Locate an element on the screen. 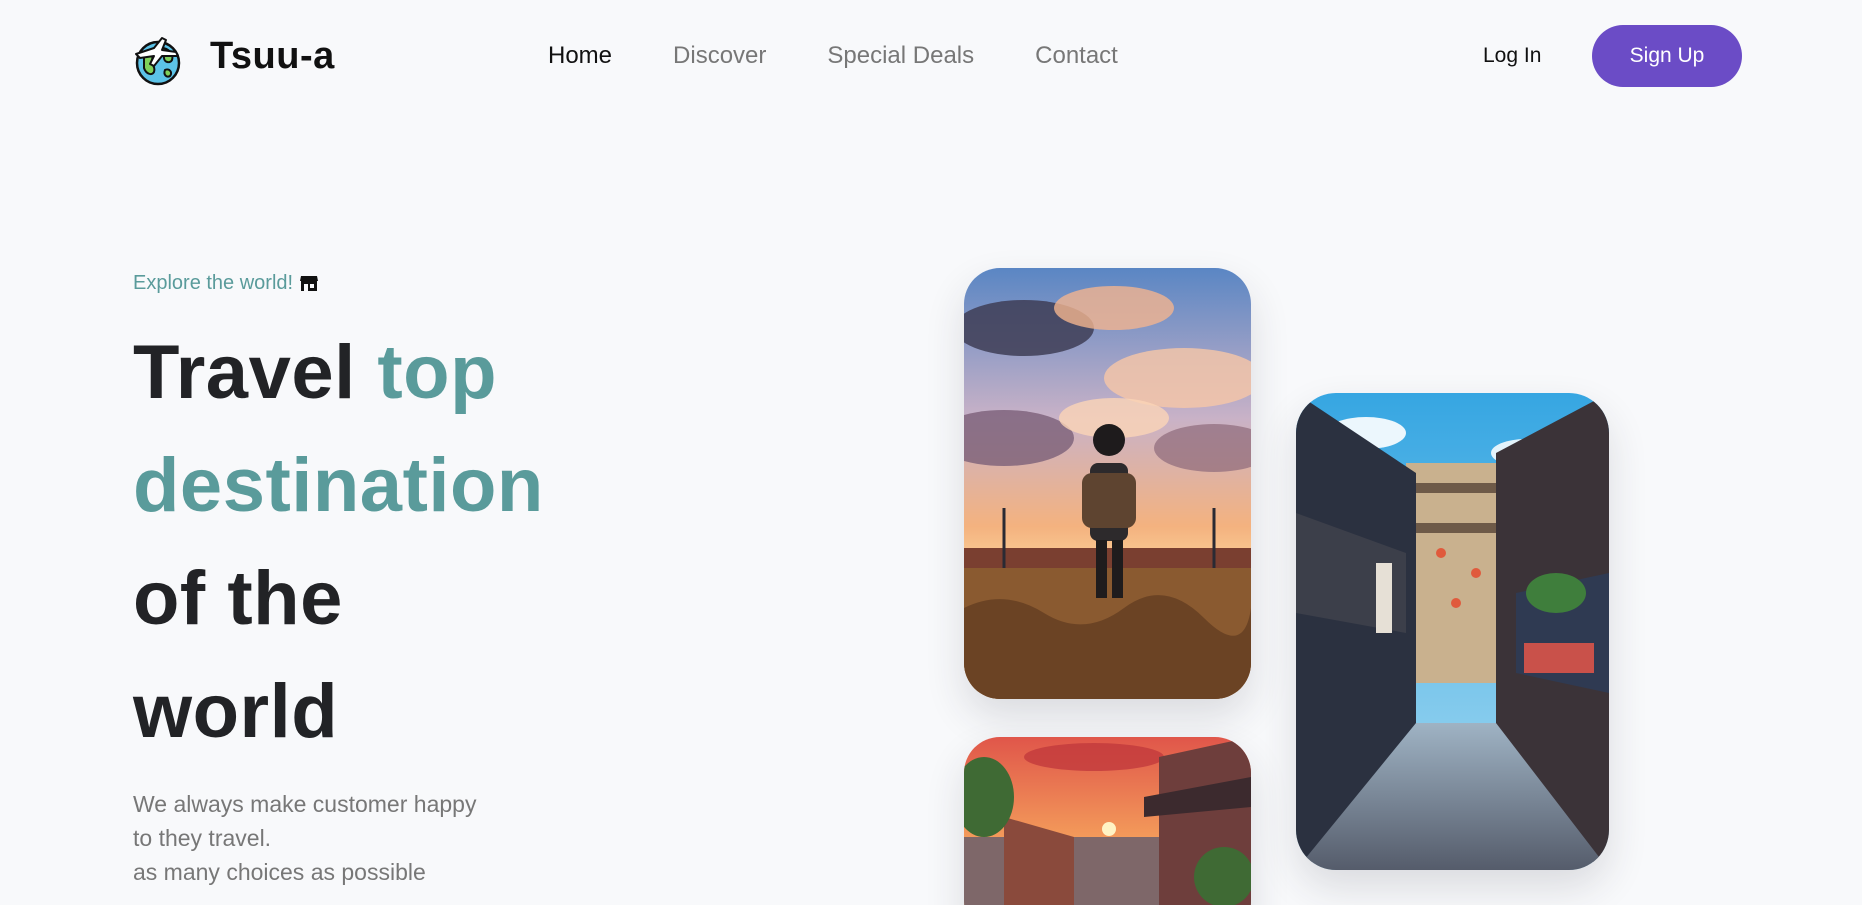 The image size is (1862, 905). subtext-line-2: to they travel. is located at coordinates (202, 838).